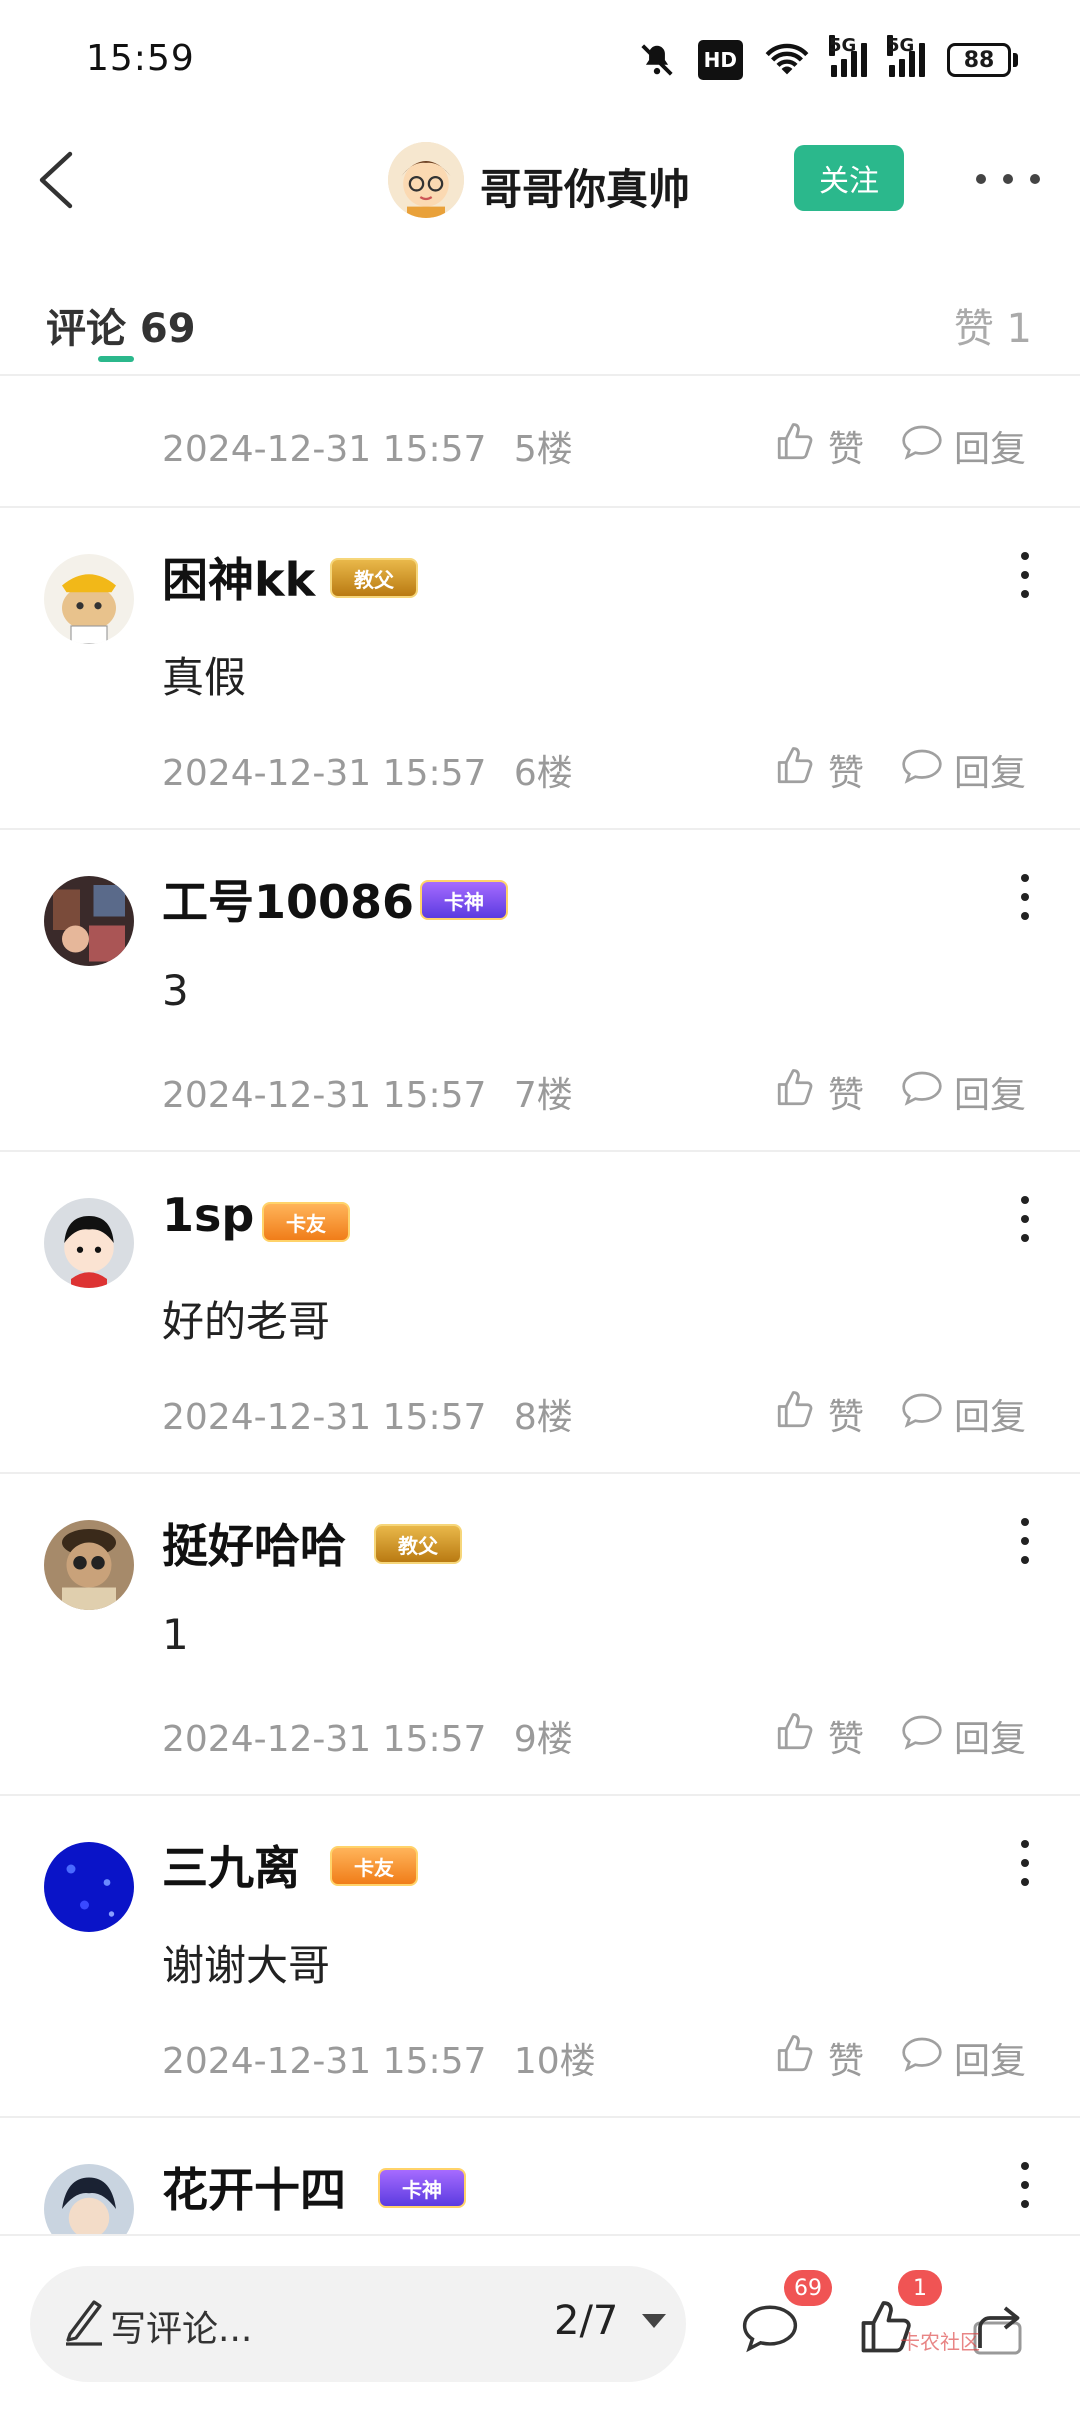 The width and height of the screenshot is (1080, 2412). Describe the element at coordinates (426, 180) in the screenshot. I see `author-avatar` at that location.